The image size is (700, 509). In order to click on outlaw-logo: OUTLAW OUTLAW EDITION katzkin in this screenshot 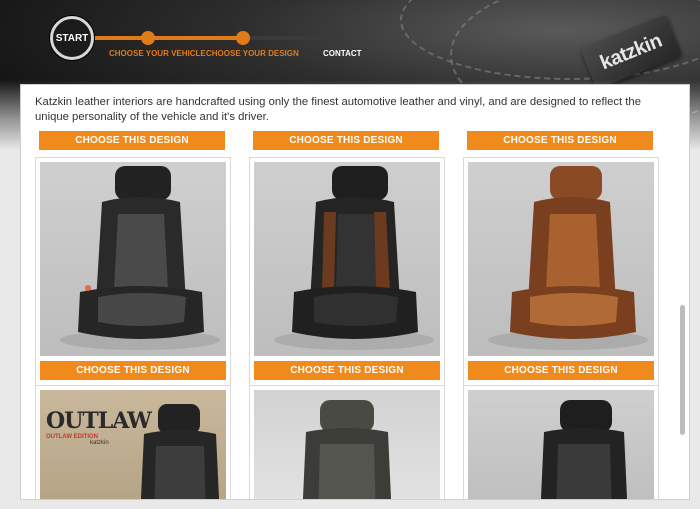, I will do `click(99, 427)`.